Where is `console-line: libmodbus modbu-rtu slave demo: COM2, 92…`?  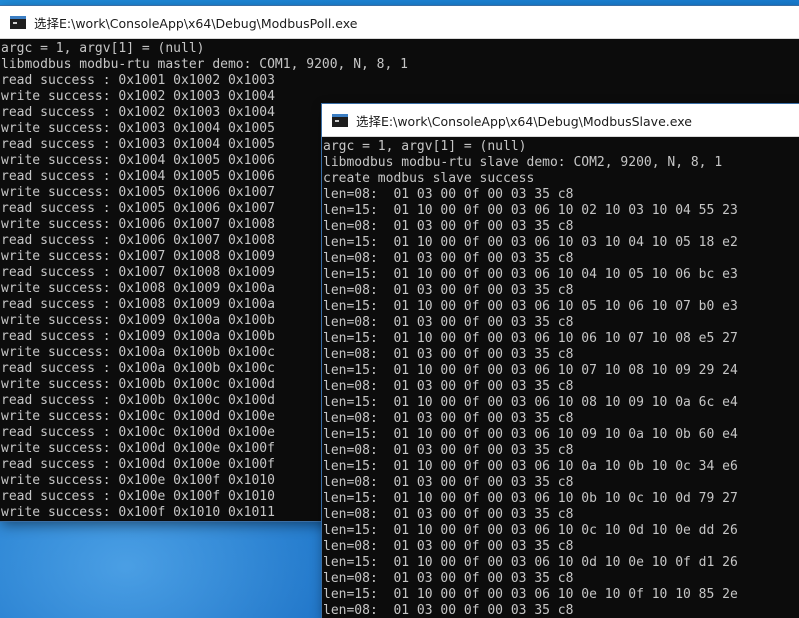
console-line: libmodbus modbu-rtu slave demo: COM2, 92… is located at coordinates (523, 162).